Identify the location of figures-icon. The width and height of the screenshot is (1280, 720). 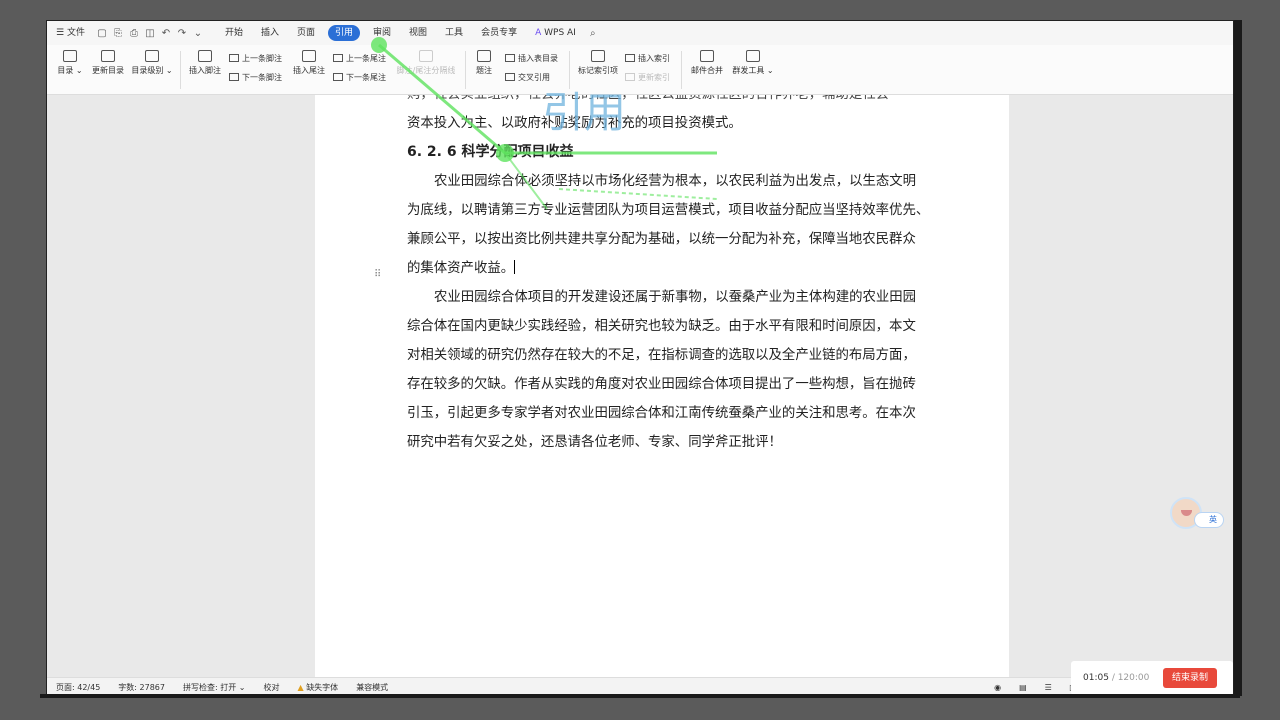
(510, 58).